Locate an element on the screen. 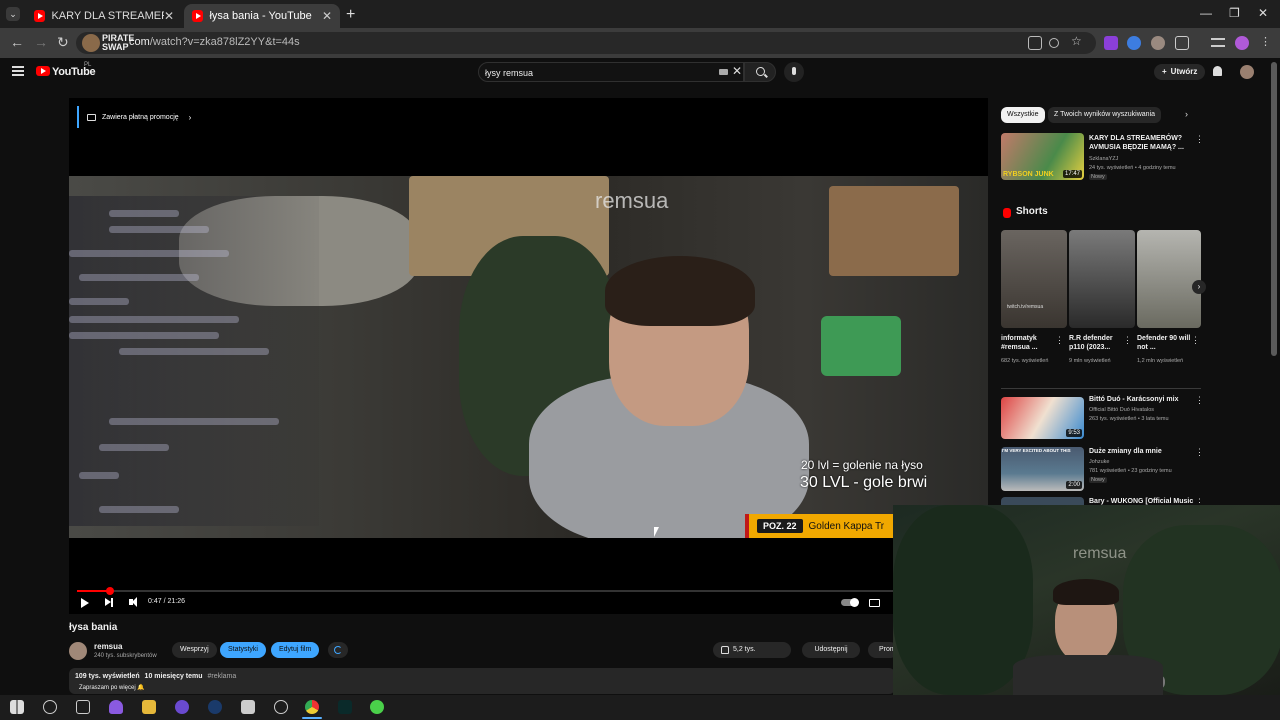 The height and width of the screenshot is (720, 1280). description-text: Zapraszam po więcej 🔔 is located at coordinates (112, 688).